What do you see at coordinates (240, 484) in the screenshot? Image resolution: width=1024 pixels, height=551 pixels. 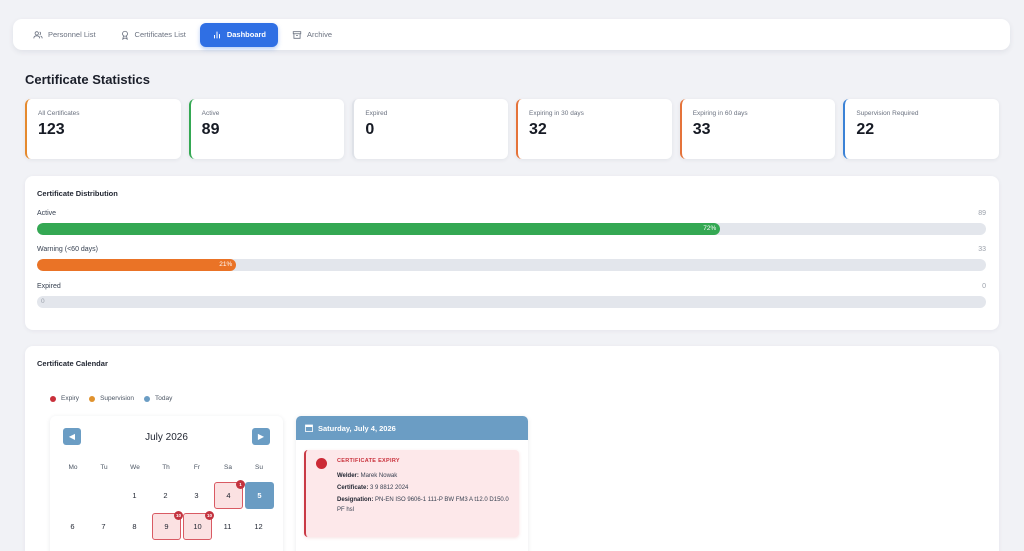 I see `event-count-badge: 1` at bounding box center [240, 484].